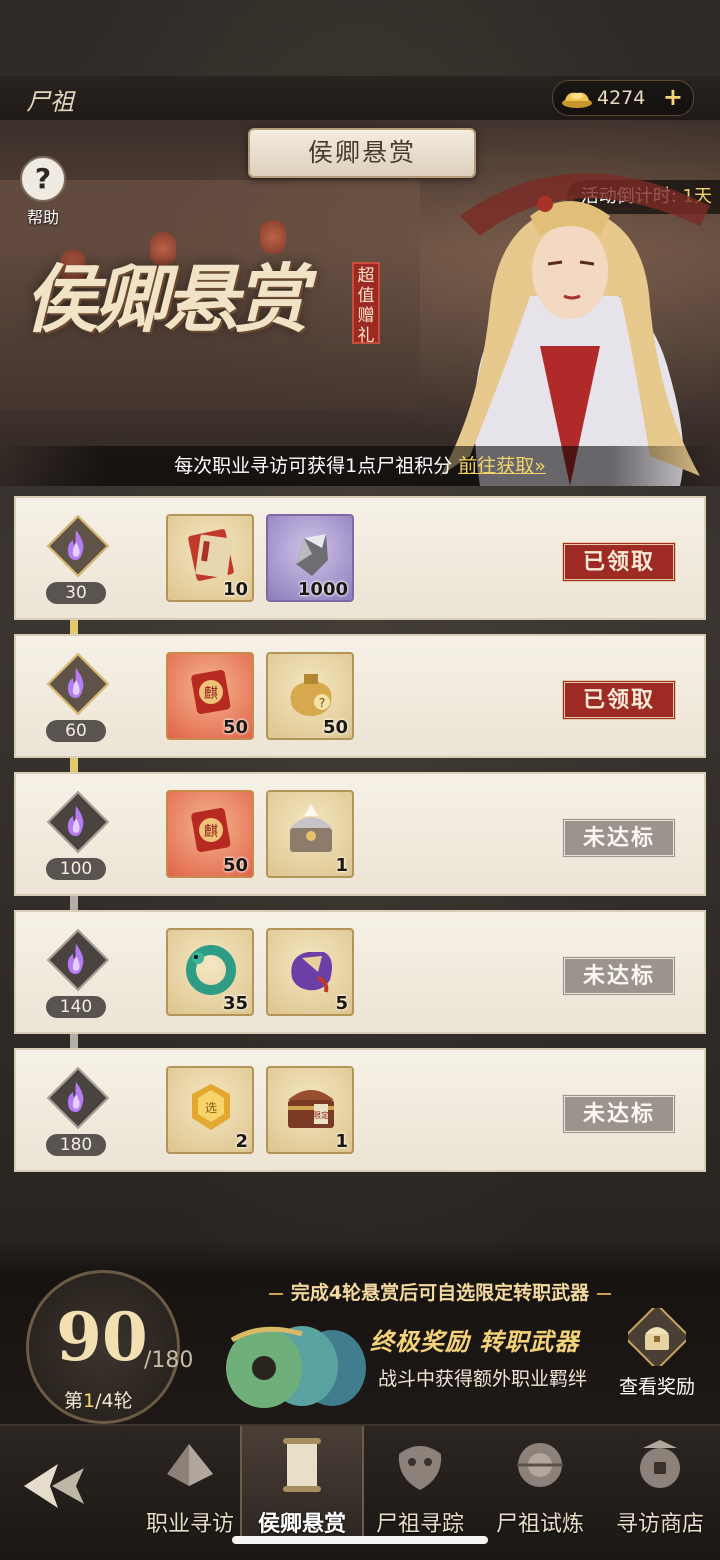  I want to click on tab-trace: 尸祖寻踪, so click(420, 1481).